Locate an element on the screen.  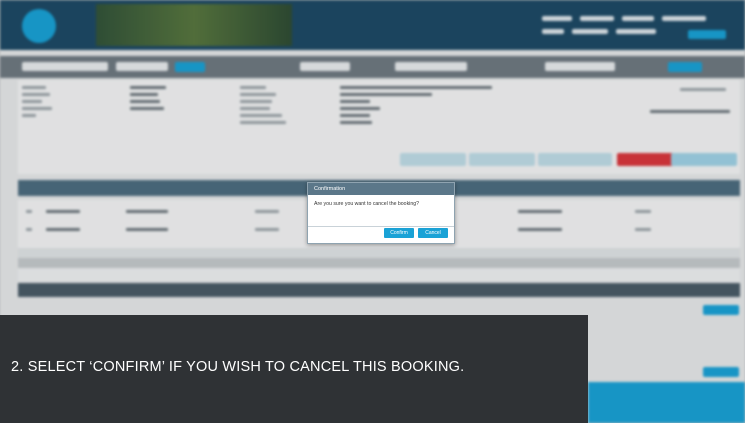
dialog-footer: Confirm Cancel is located at coordinates (416, 233).